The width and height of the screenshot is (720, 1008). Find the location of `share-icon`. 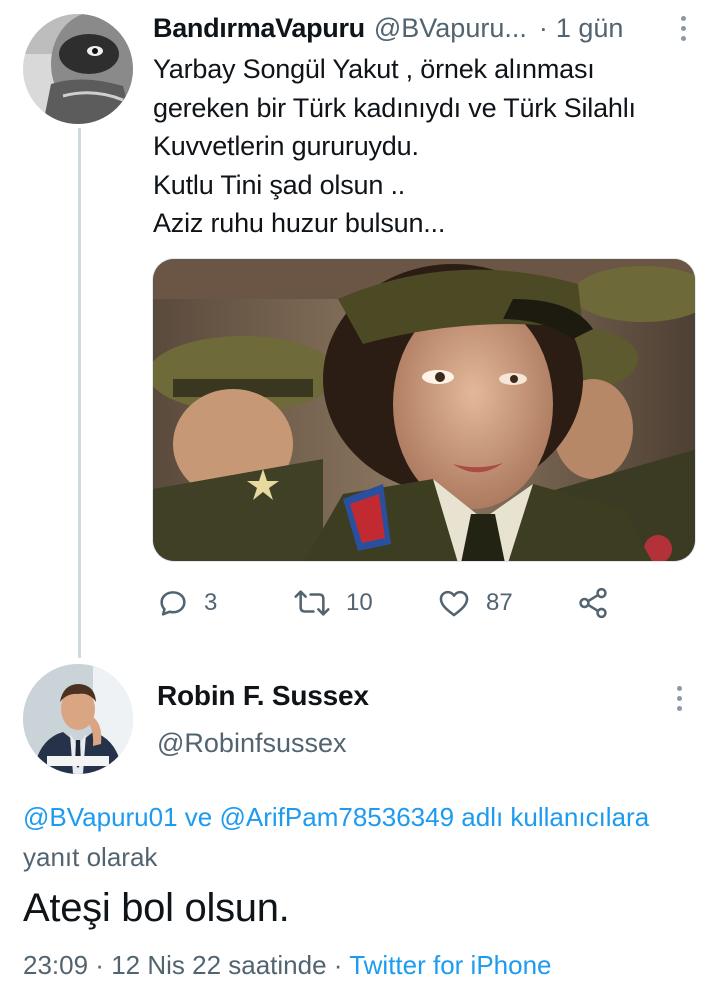

share-icon is located at coordinates (593, 603).